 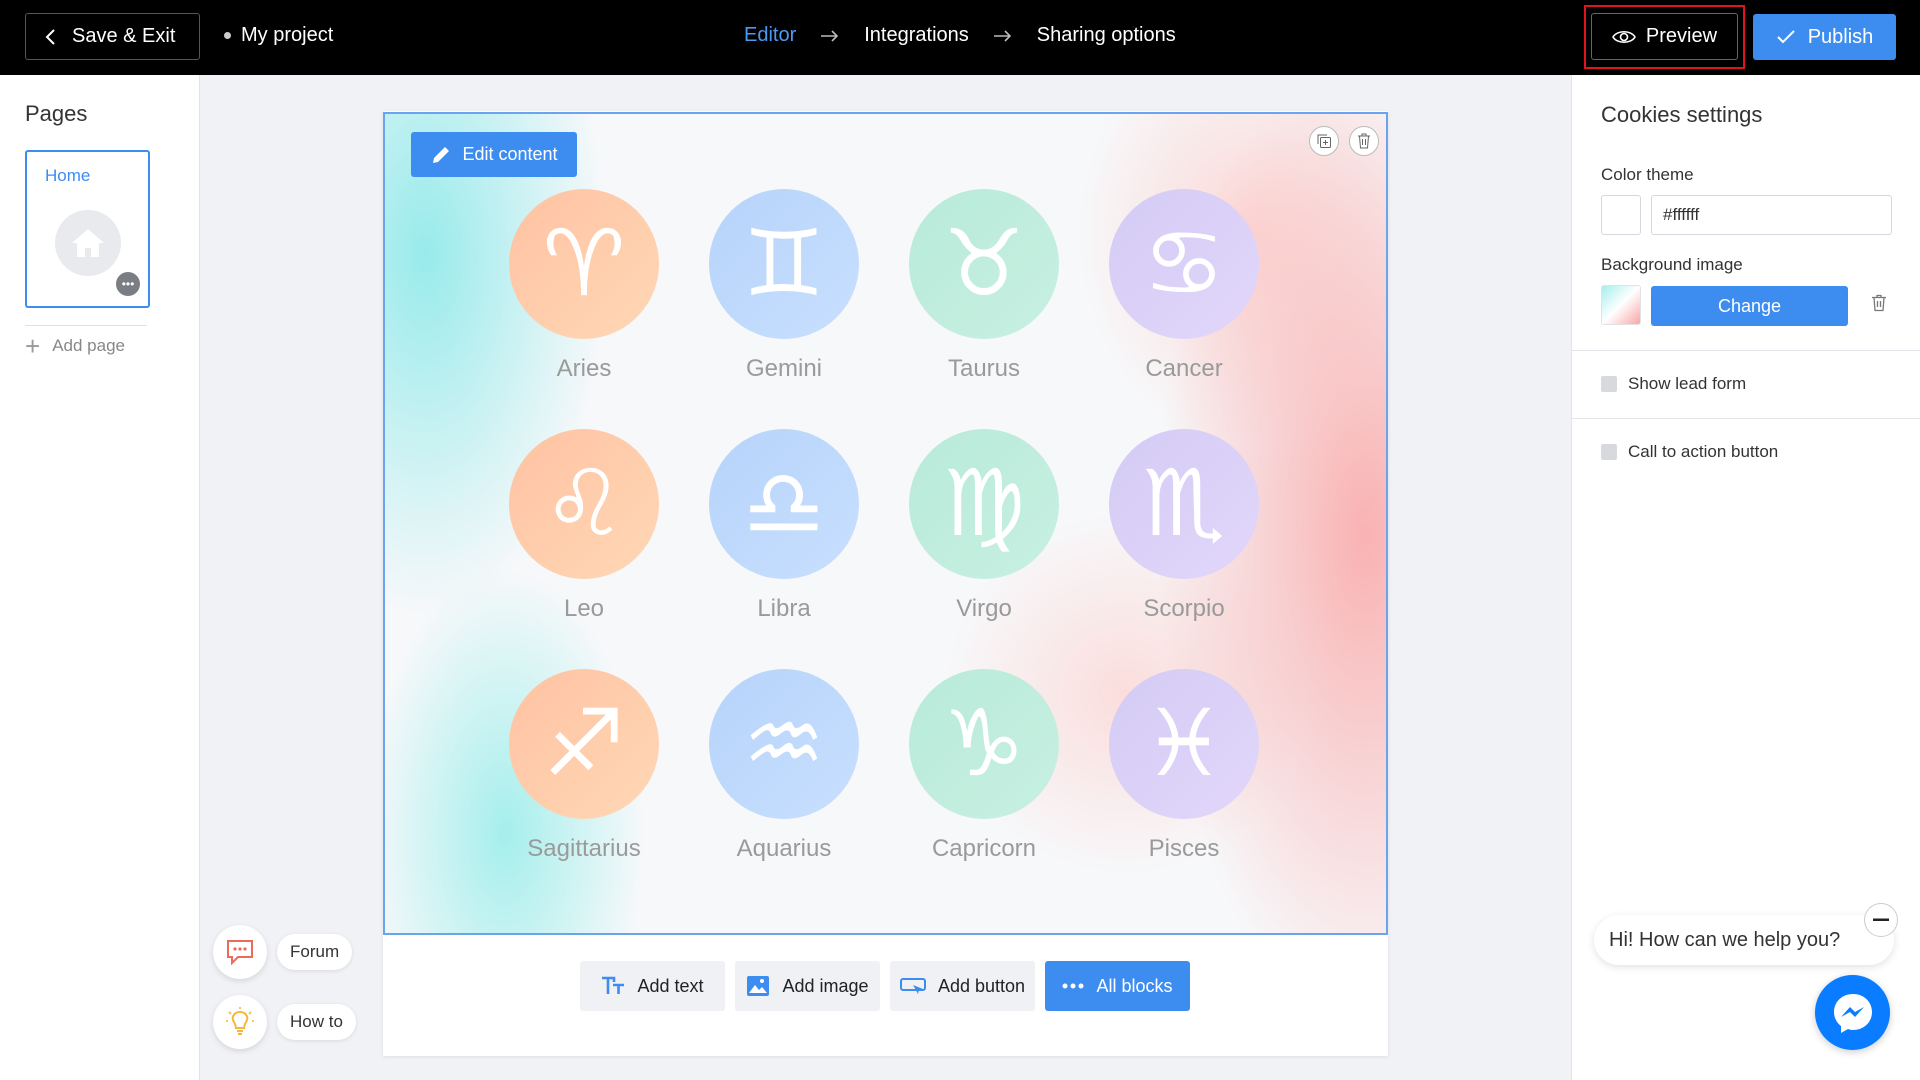 What do you see at coordinates (1184, 608) in the screenshot?
I see `zodiac-name: Scorpio` at bounding box center [1184, 608].